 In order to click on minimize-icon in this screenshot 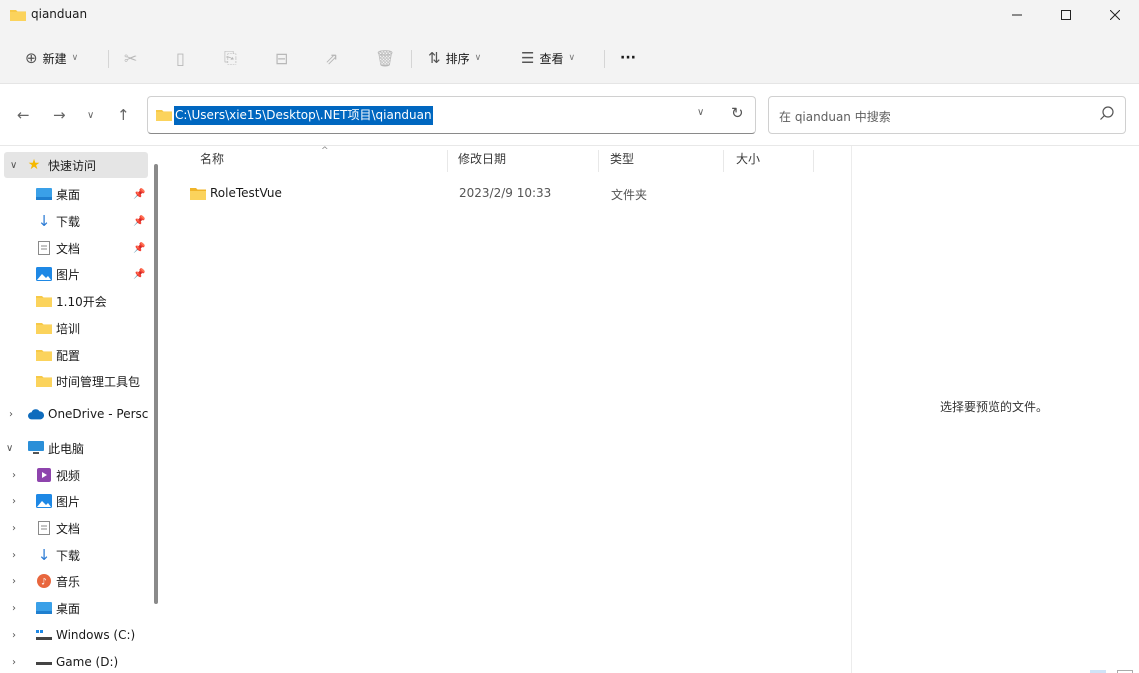, I will do `click(1017, 15)`.